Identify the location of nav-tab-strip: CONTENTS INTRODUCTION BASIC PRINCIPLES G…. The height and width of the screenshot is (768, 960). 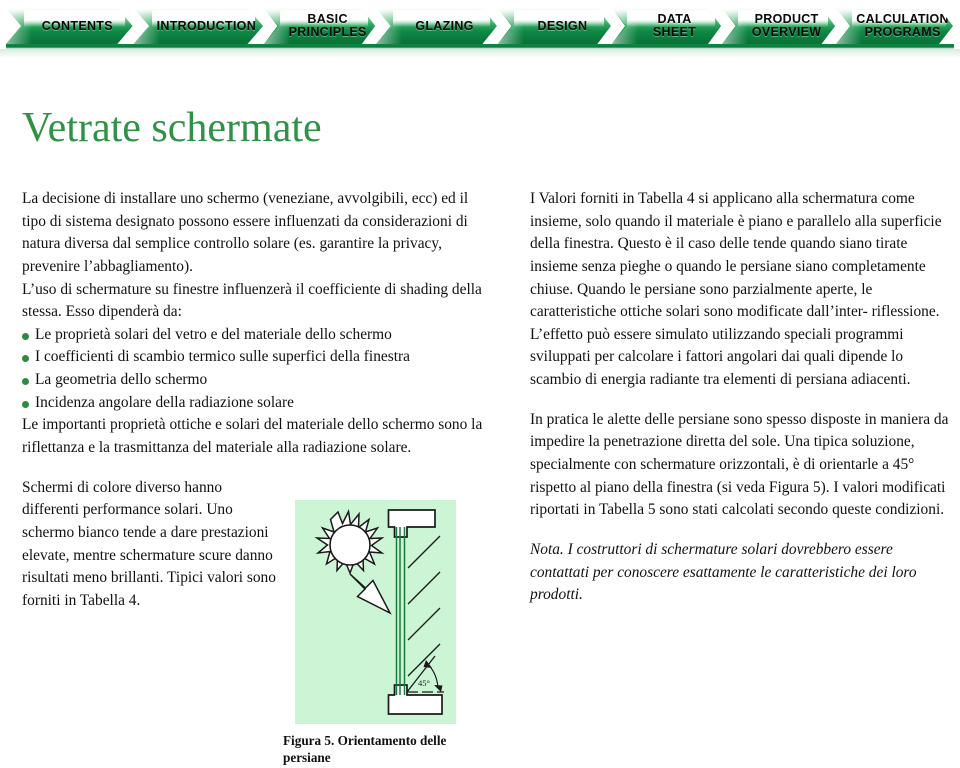
(480, 26).